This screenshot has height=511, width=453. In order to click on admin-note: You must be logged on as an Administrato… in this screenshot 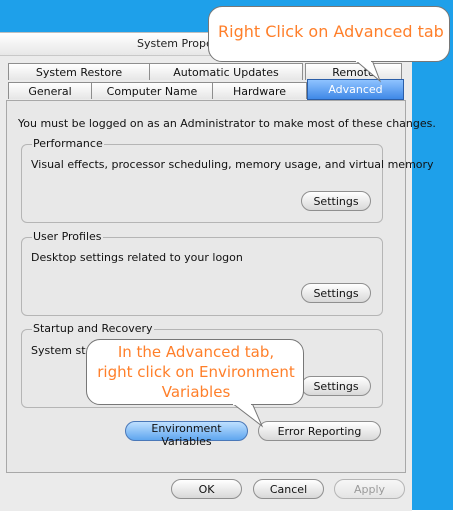, I will do `click(227, 123)`.